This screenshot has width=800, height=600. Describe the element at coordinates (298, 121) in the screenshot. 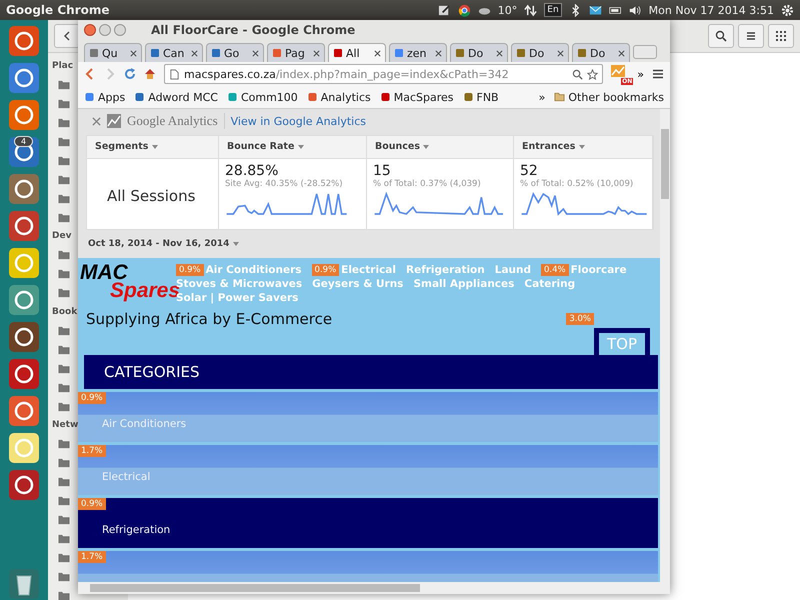

I see `view-in-analytics-link: View in Google Analytics` at that location.